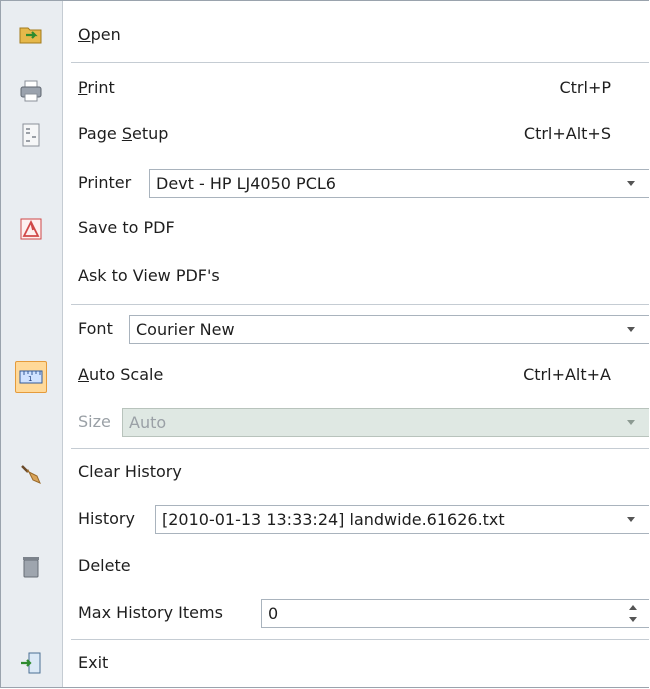 The height and width of the screenshot is (689, 650). I want to click on history-value: [2010-01-13 13:33:24] landwide.61626.txt, so click(333, 519).